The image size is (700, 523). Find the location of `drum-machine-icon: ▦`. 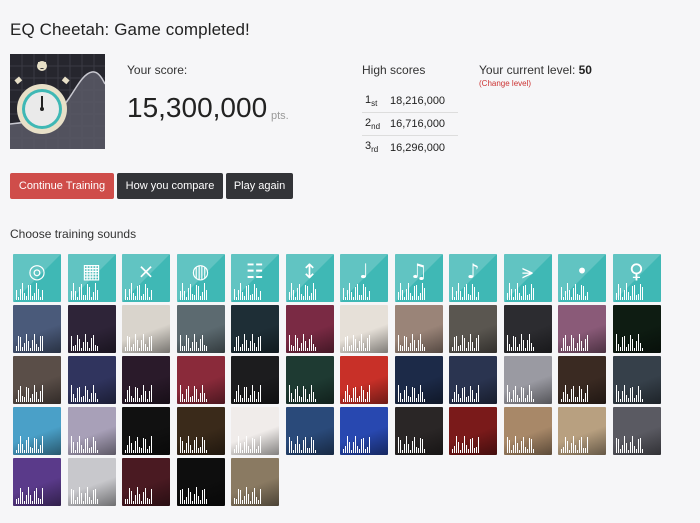

drum-machine-icon: ▦ is located at coordinates (91, 271).